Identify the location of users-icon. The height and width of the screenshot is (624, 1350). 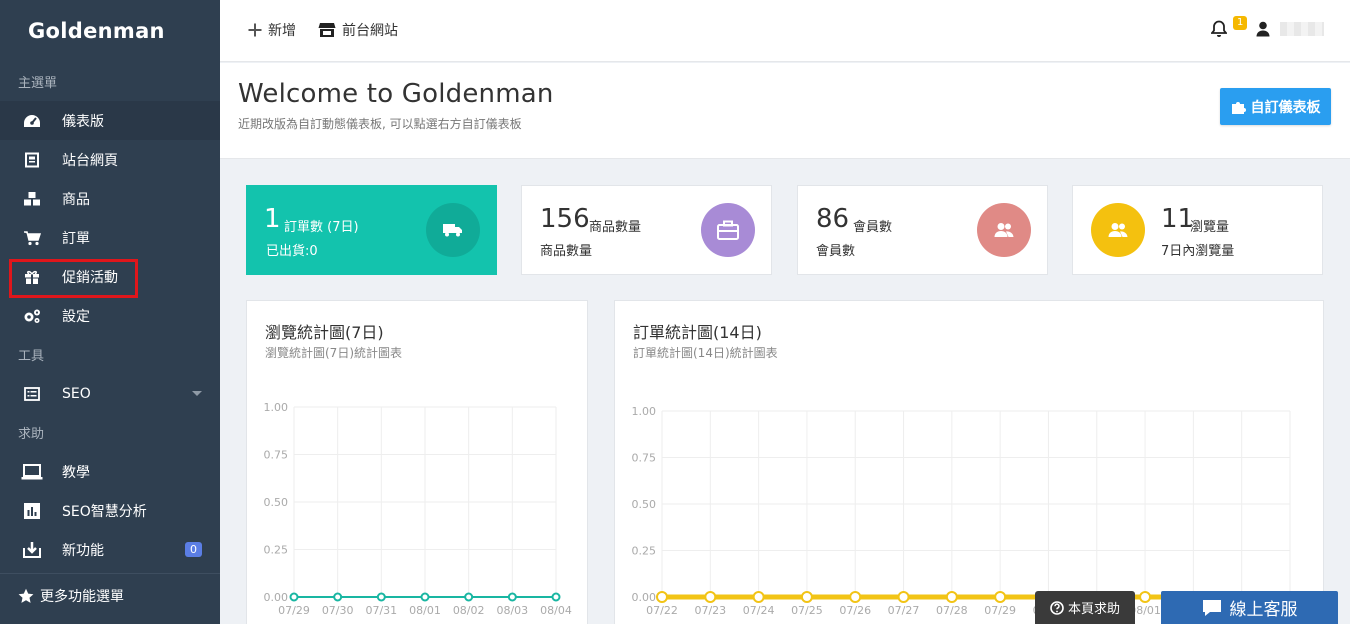
(1118, 230).